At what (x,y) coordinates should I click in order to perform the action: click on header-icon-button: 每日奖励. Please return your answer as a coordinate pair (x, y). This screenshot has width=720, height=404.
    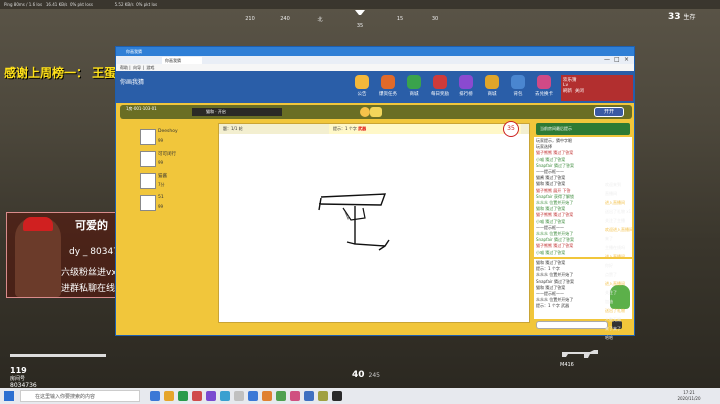
    Looking at the image, I should click on (440, 86).